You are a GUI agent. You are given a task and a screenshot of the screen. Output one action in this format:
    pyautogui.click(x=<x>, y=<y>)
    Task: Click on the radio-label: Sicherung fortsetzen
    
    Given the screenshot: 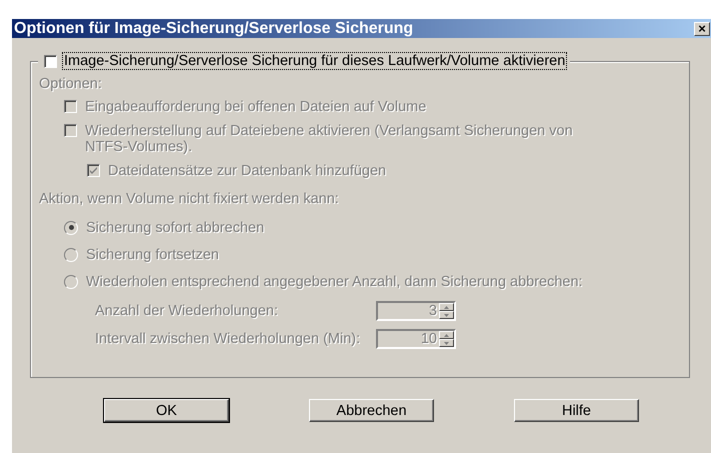 What is the action you would take?
    pyautogui.click(x=152, y=254)
    